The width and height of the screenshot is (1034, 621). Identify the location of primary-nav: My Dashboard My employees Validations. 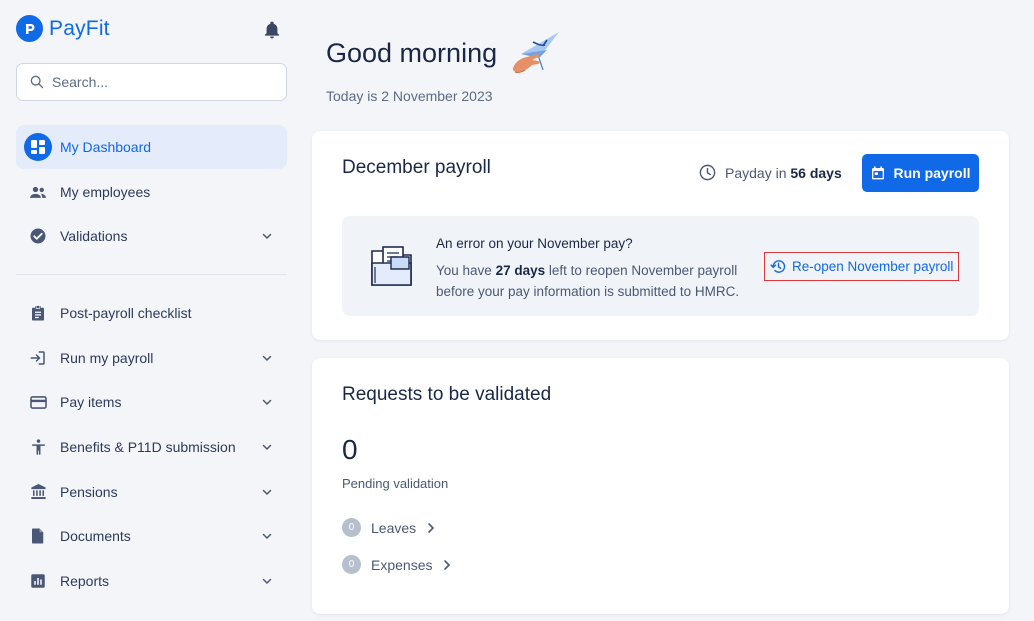
(151, 192).